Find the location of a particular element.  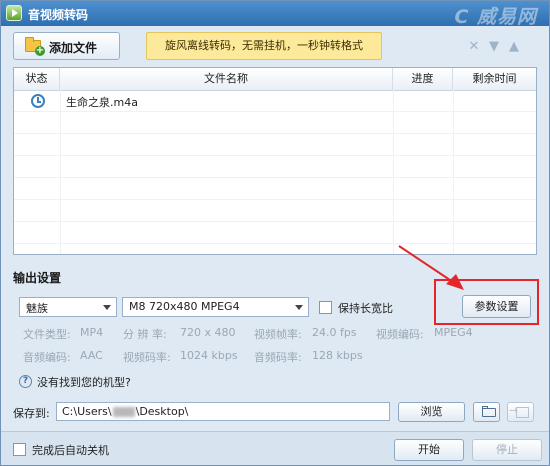

export-button is located at coordinates (520, 412).